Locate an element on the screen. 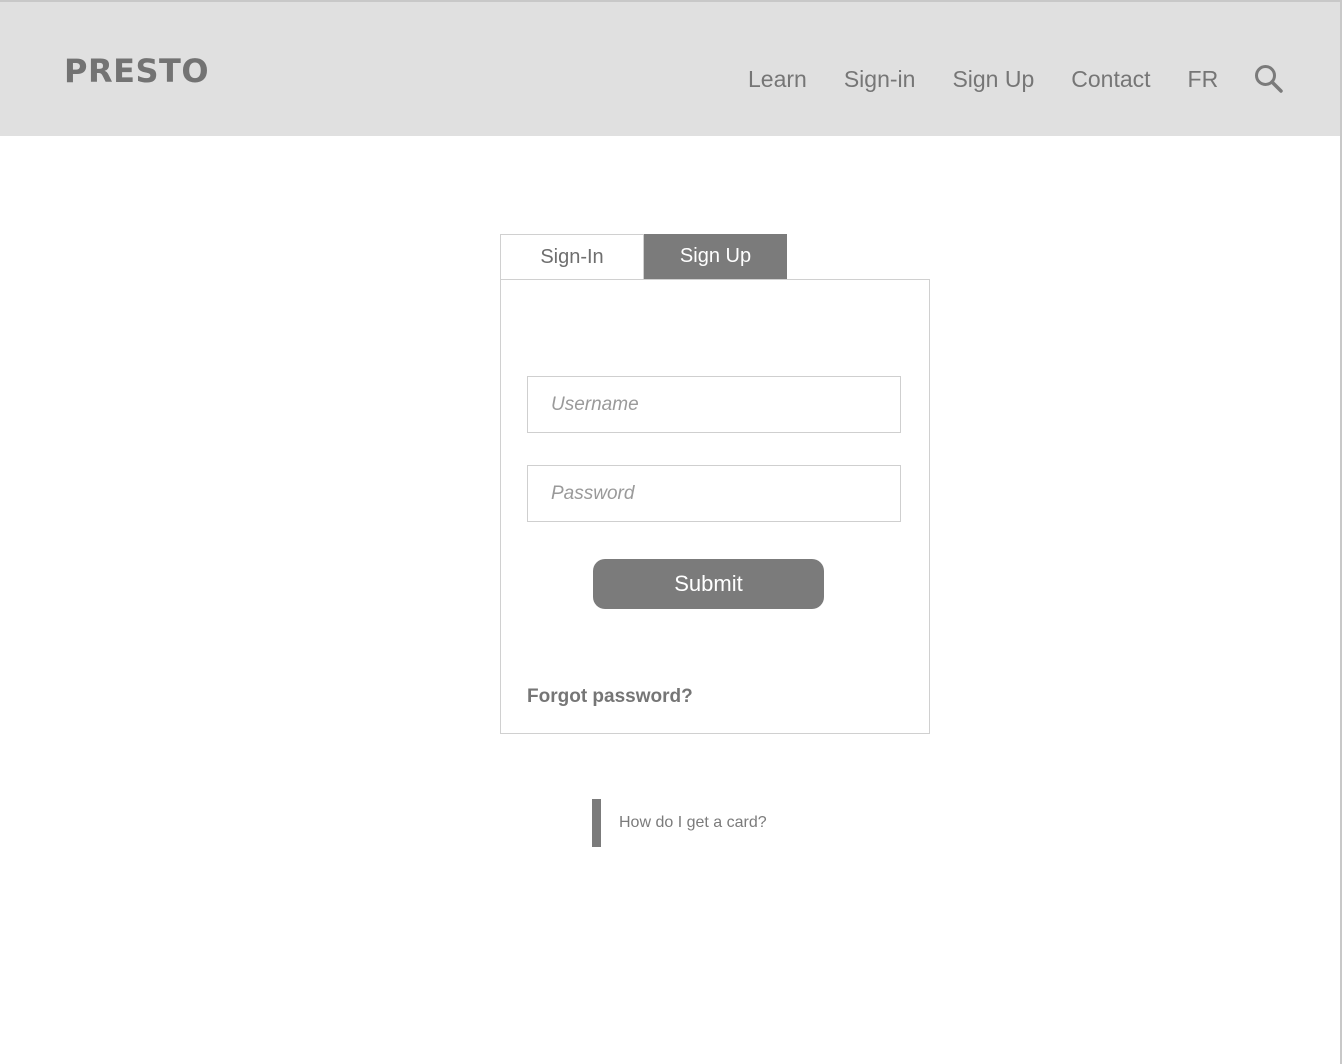 This screenshot has width=1342, height=1064. submit-button: Submit is located at coordinates (708, 584).